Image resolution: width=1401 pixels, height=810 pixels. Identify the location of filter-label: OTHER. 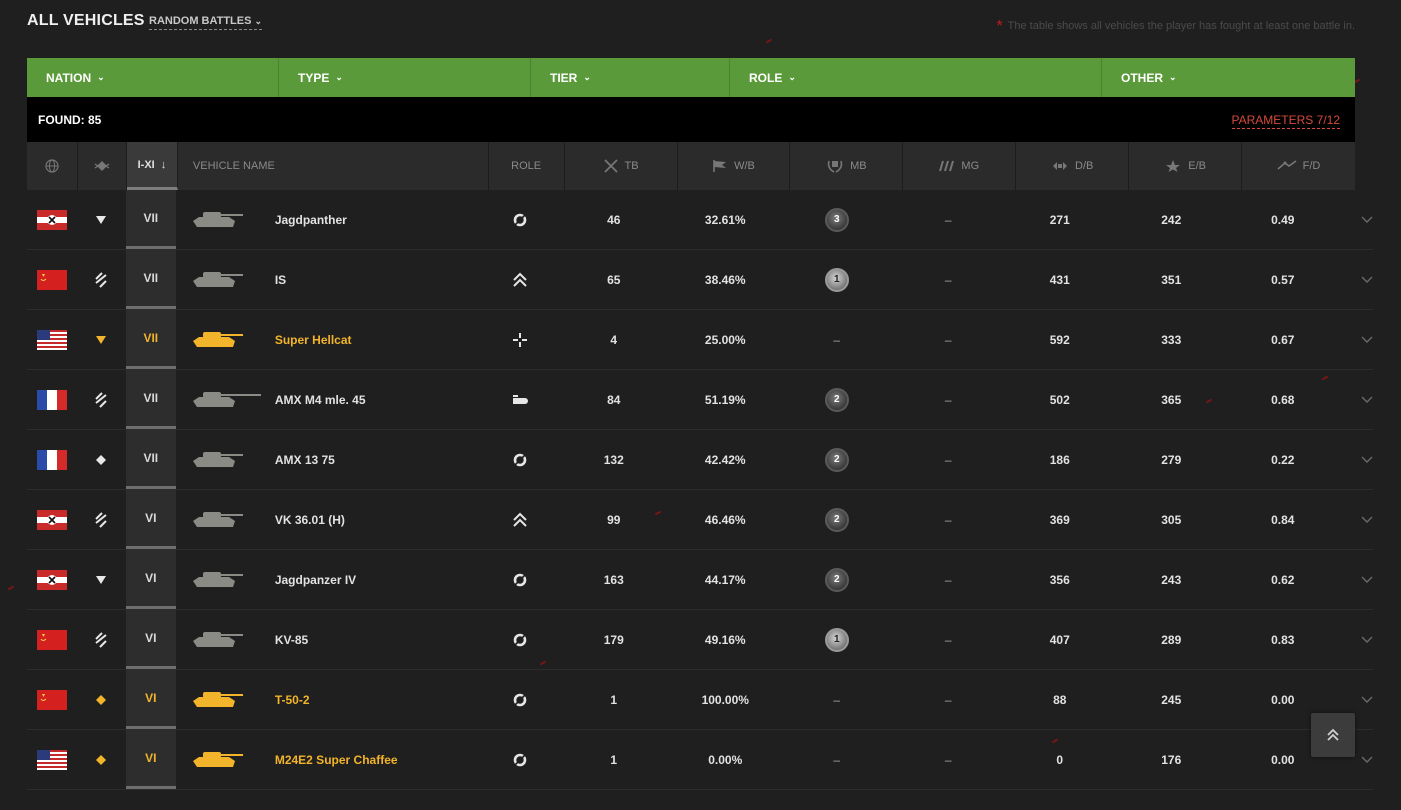
(1142, 77).